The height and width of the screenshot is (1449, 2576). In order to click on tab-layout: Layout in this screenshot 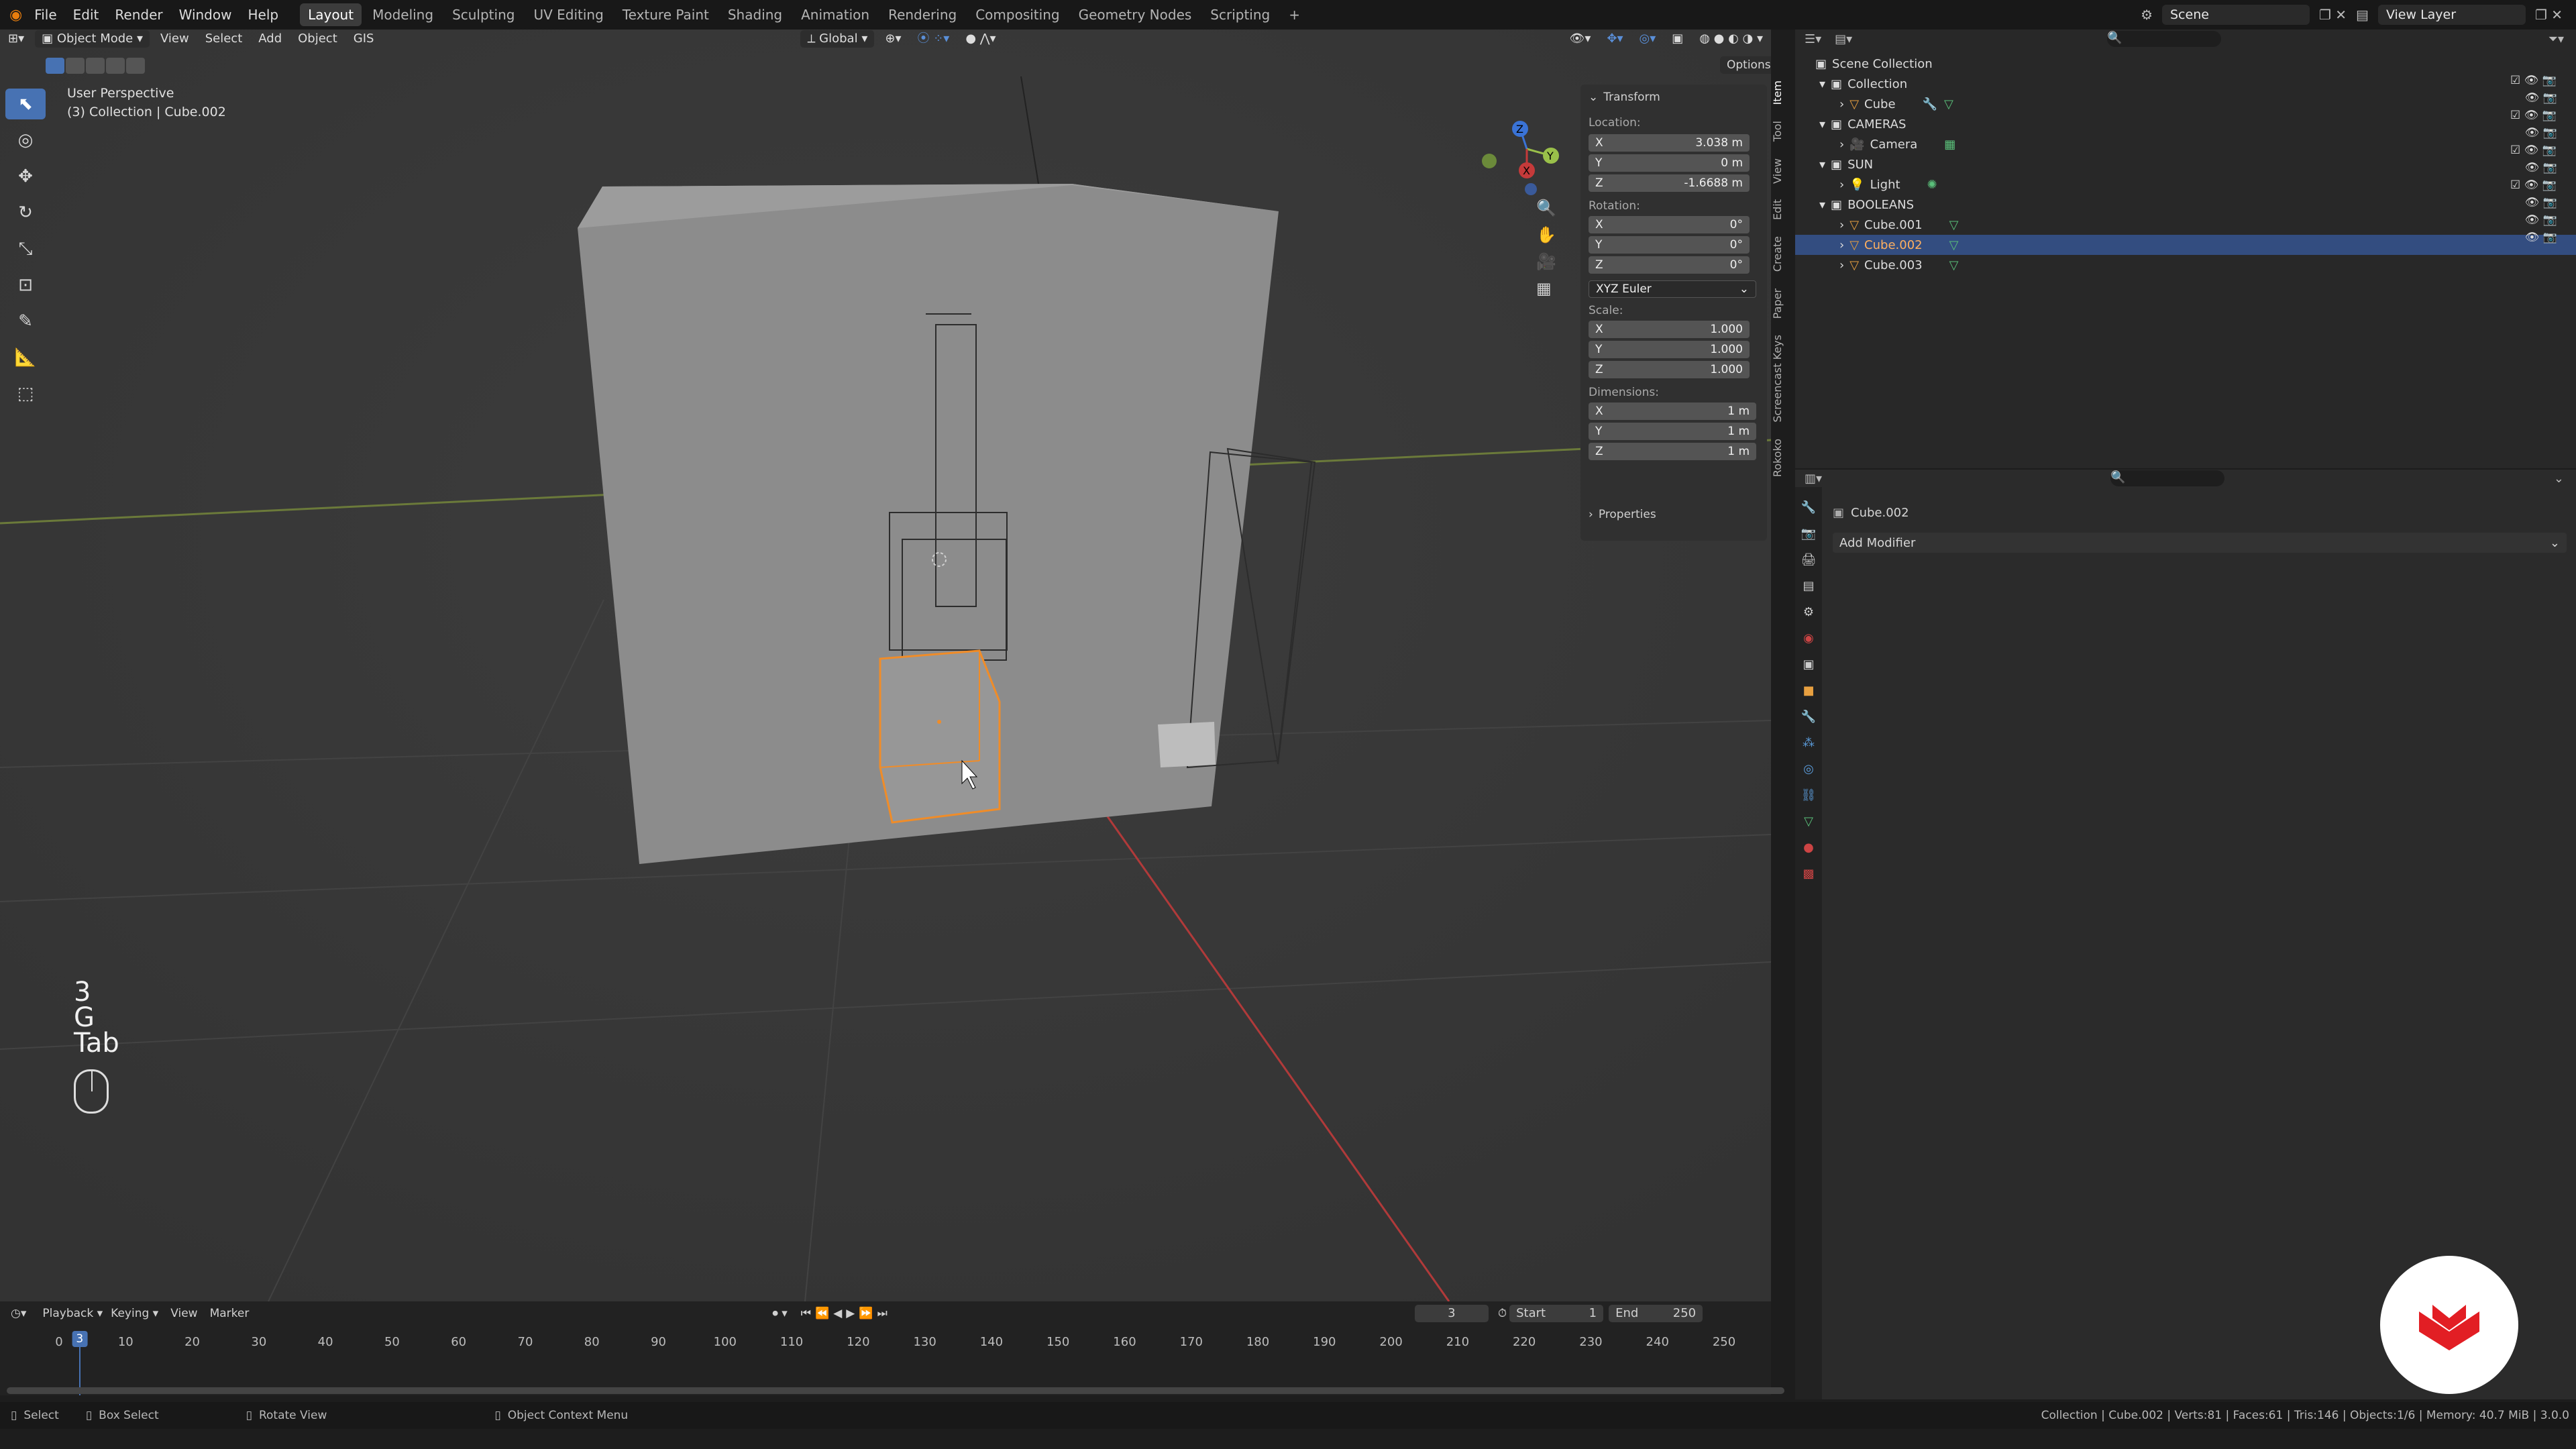, I will do `click(331, 14)`.